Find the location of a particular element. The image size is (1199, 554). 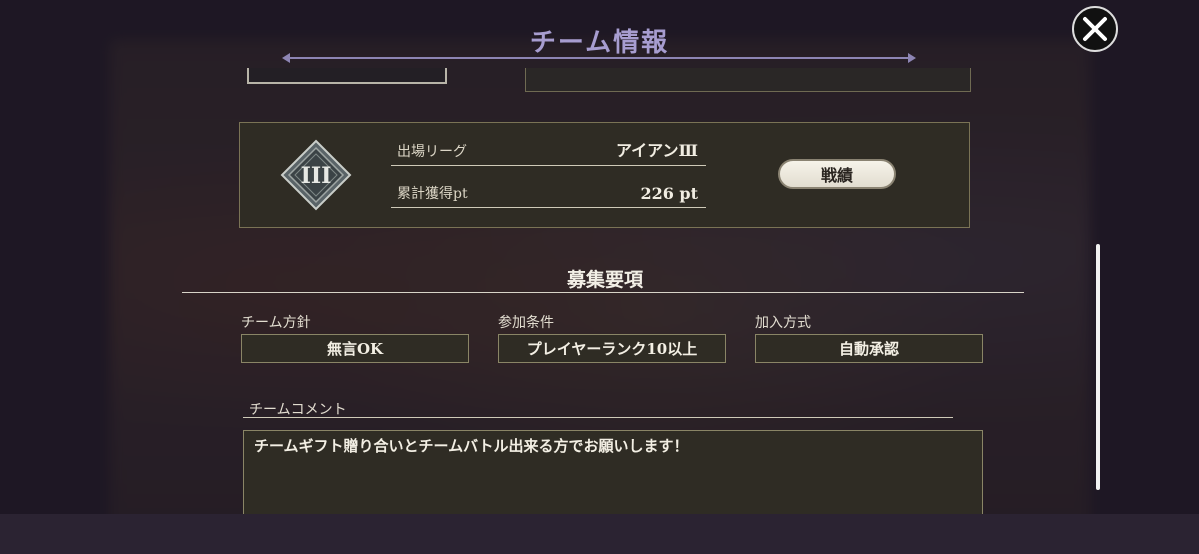

points-label: 累計獲得pt is located at coordinates (432, 194).